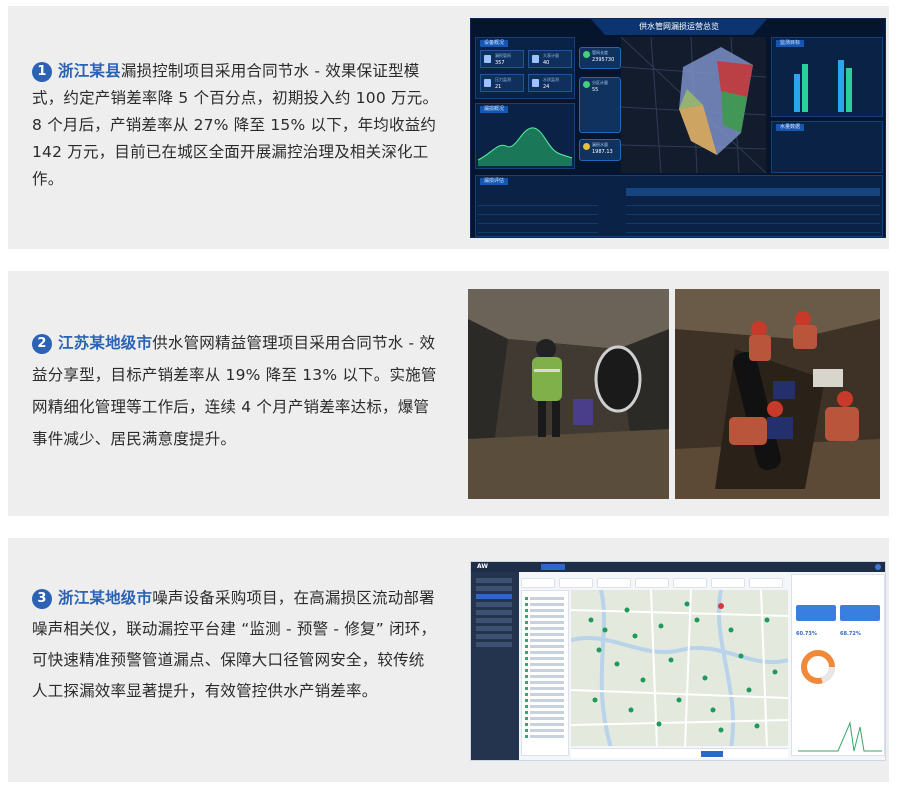  What do you see at coordinates (105, 343) in the screenshot?
I see `case-place: 江苏某地级市` at bounding box center [105, 343].